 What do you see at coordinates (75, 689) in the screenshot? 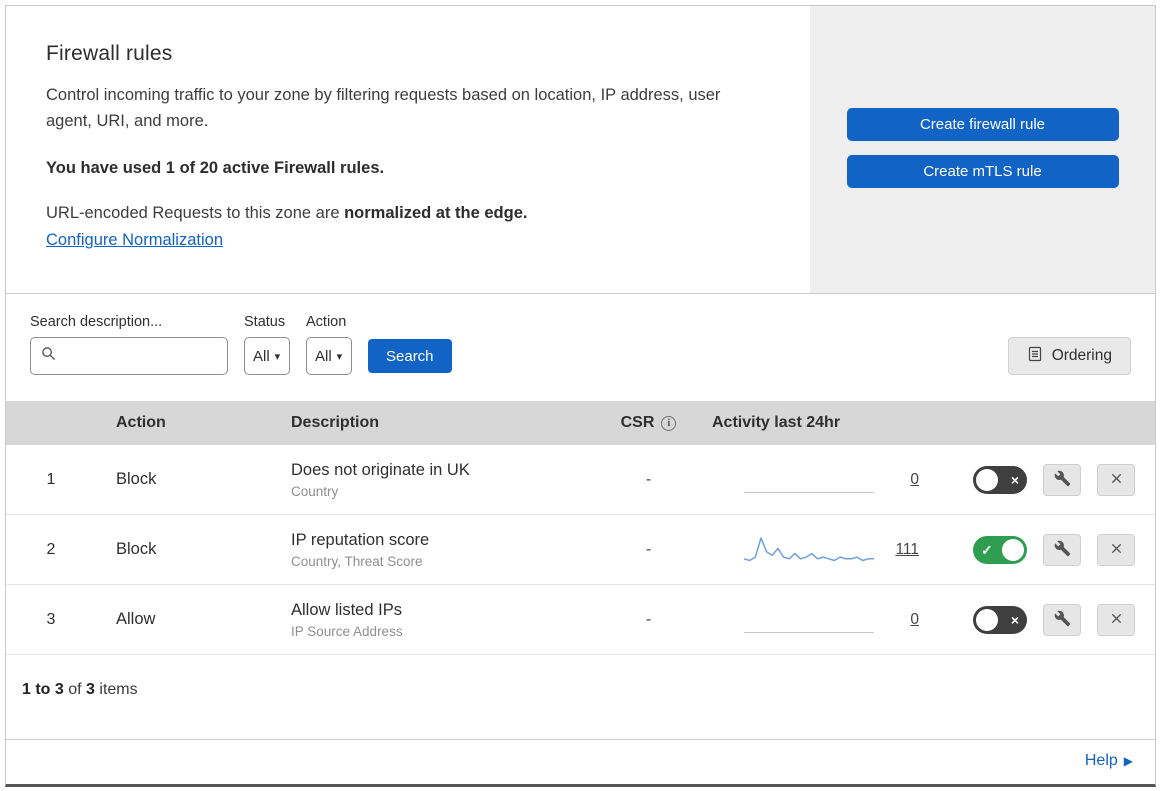
I see `items-of: of` at bounding box center [75, 689].